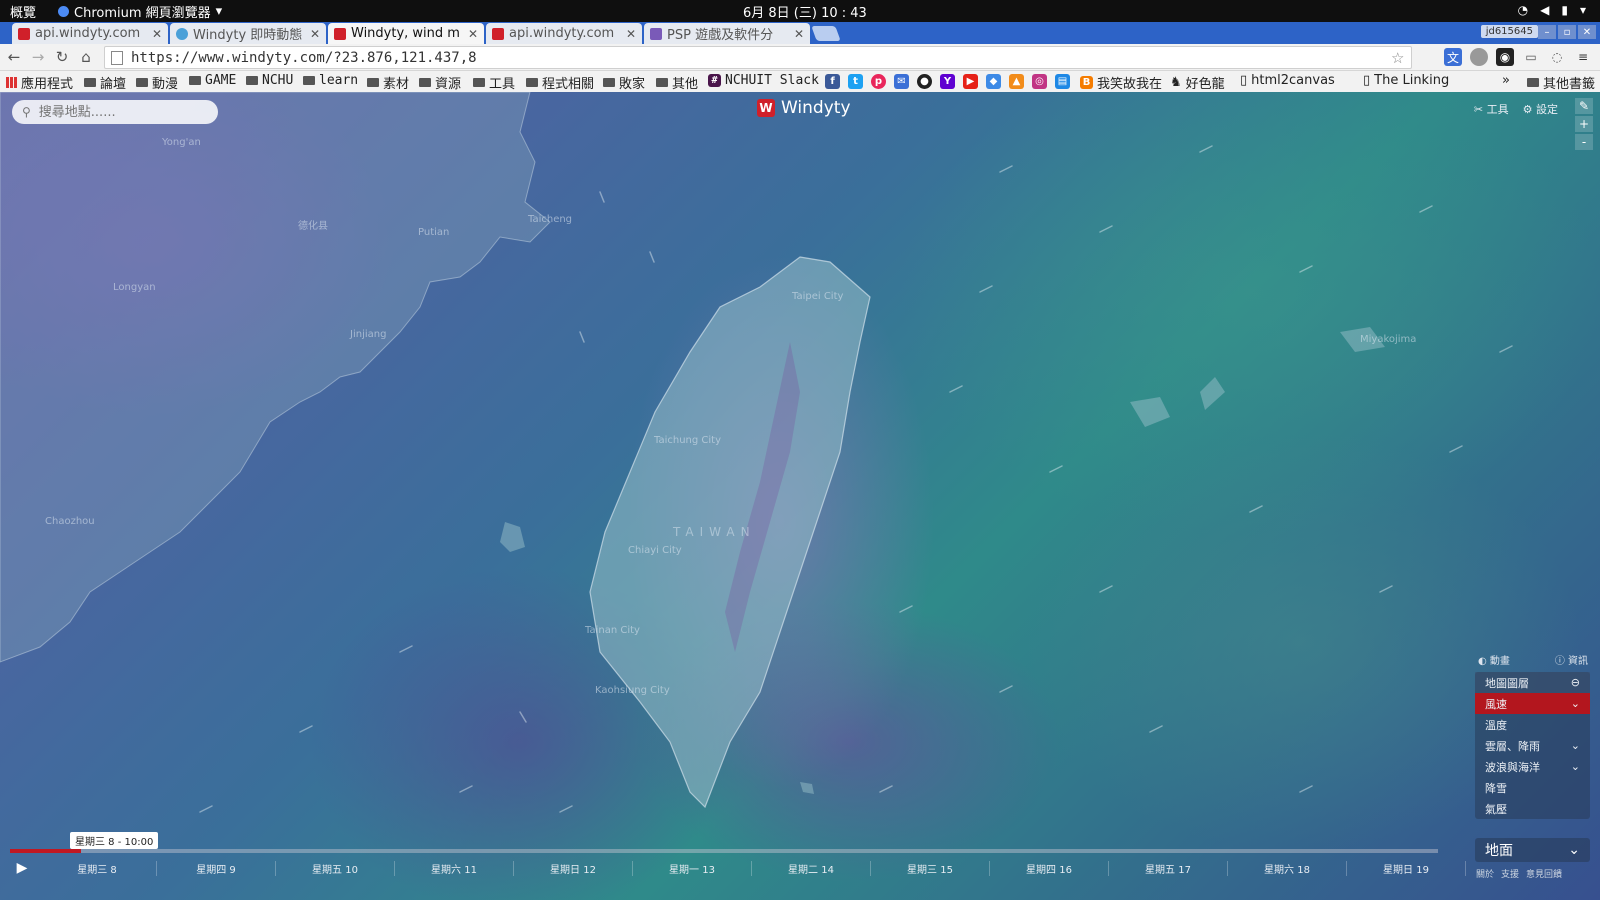 The width and height of the screenshot is (1600, 900). Describe the element at coordinates (560, 82) in the screenshot. I see `bookmark-folder: 程式相關` at that location.